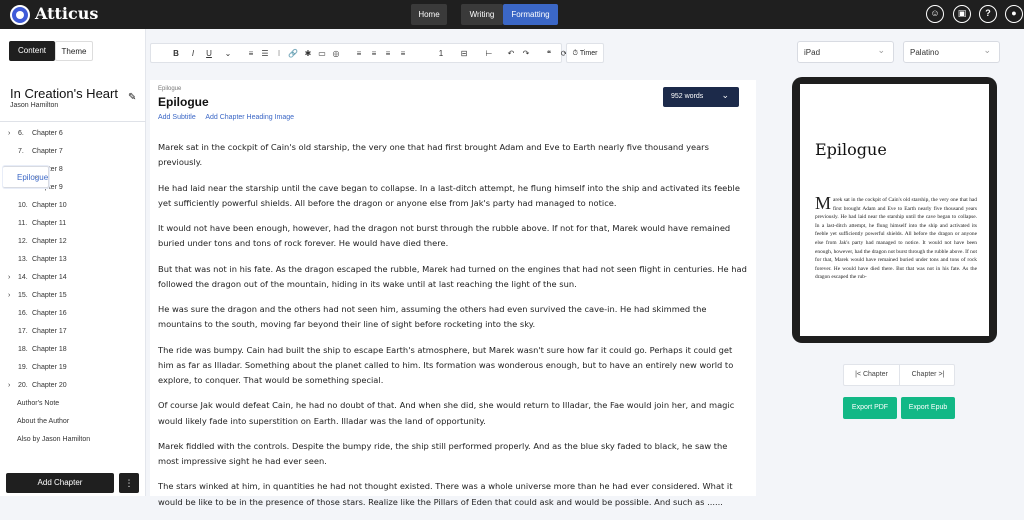 The width and height of the screenshot is (1024, 520). Describe the element at coordinates (374, 53) in the screenshot. I see `align-center-icon: ≡` at that location.